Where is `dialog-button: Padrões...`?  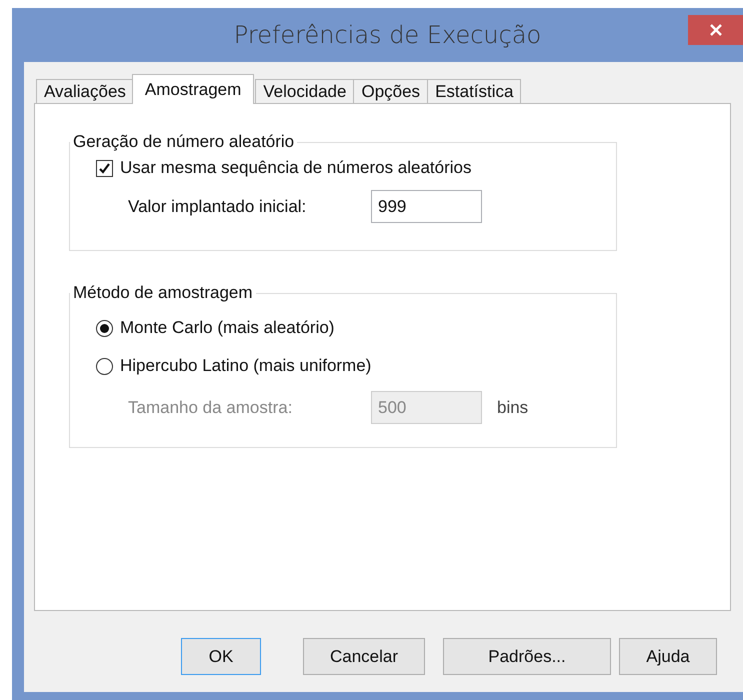
dialog-button: Padrões... is located at coordinates (527, 656).